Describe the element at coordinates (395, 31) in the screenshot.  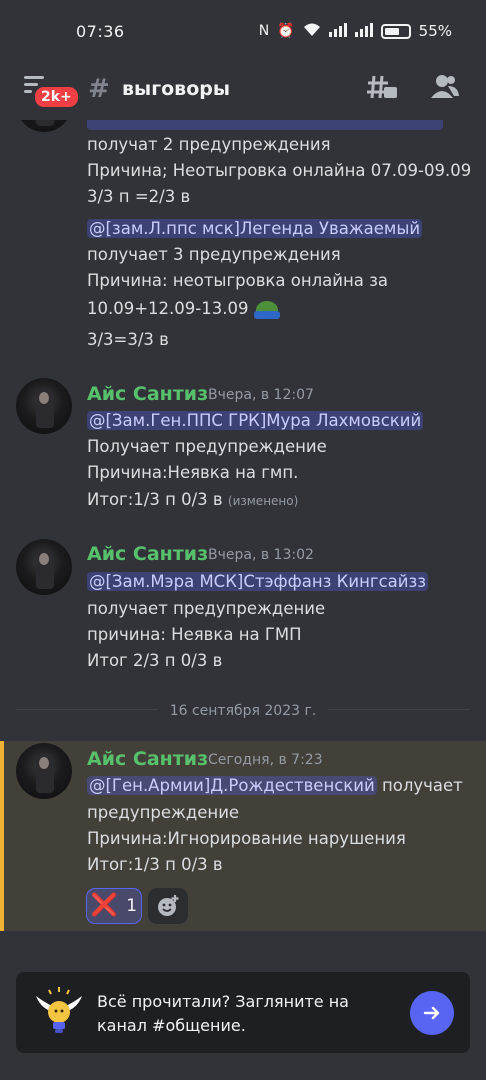
I see `battery-icon` at that location.